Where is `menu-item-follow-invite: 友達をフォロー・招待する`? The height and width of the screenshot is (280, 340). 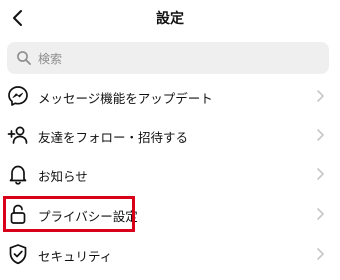
menu-item-follow-invite: 友達をフォロー・招待する is located at coordinates (170, 135).